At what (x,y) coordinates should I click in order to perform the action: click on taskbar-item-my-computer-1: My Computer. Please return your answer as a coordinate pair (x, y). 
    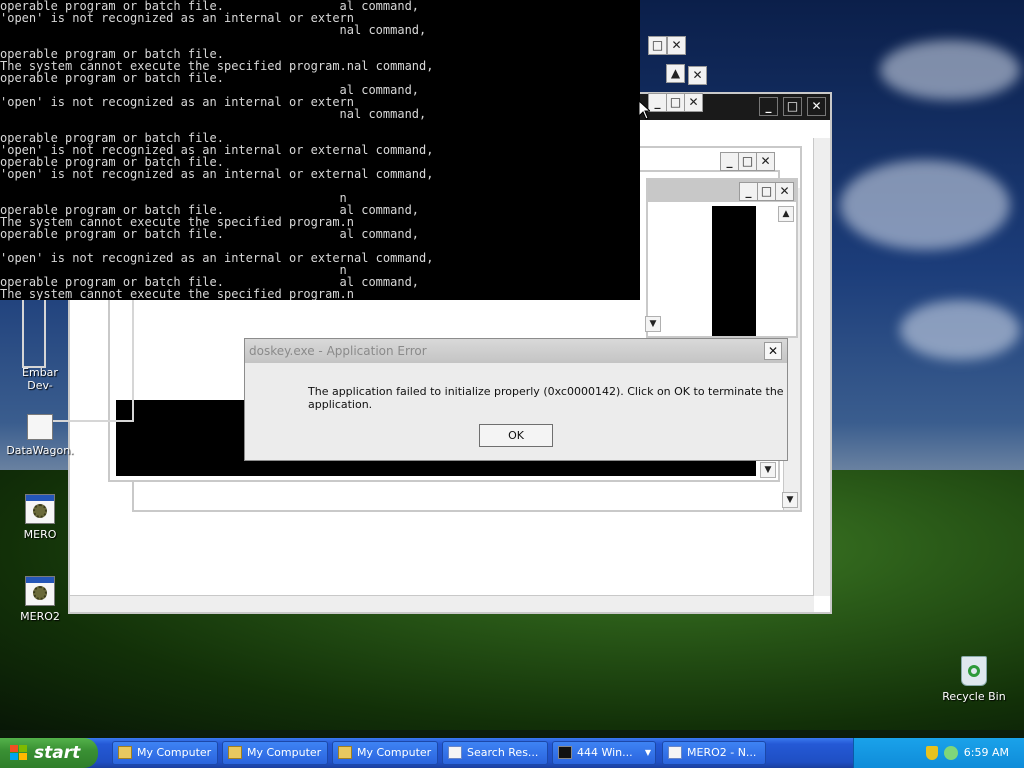
    Looking at the image, I should click on (165, 753).